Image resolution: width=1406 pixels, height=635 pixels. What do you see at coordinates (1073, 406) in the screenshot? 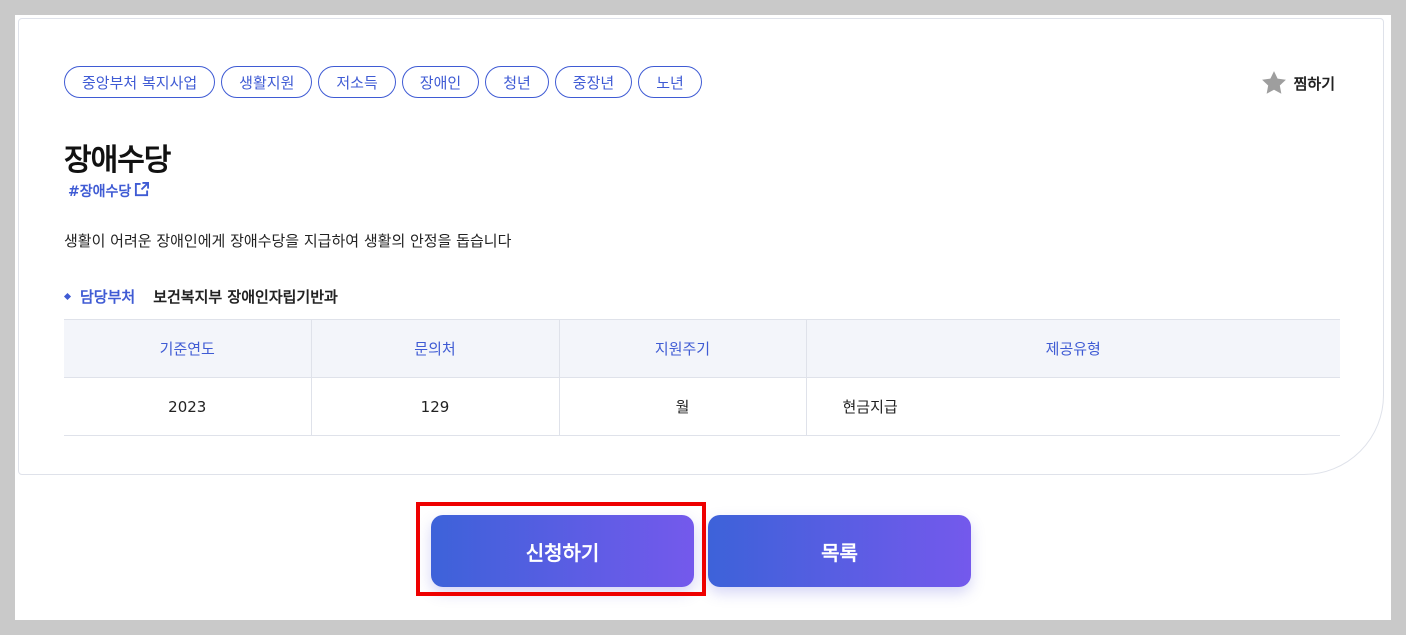
I see `cell-provision-type: 현금지급` at bounding box center [1073, 406].